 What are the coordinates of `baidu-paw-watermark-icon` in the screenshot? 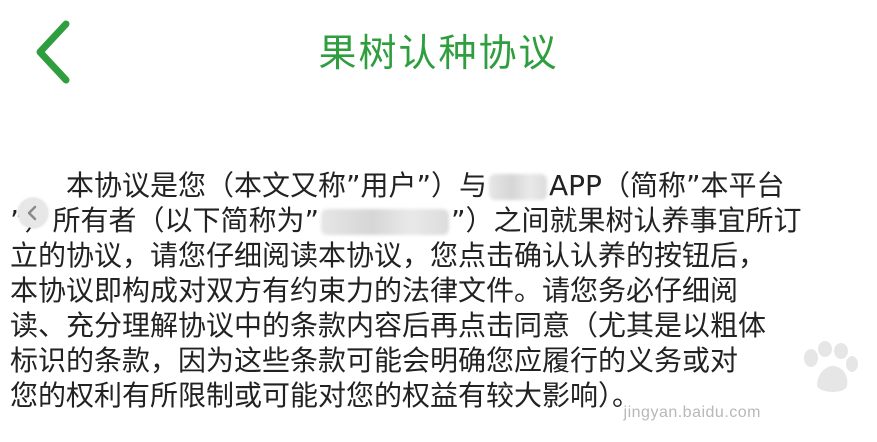 It's located at (831, 366).